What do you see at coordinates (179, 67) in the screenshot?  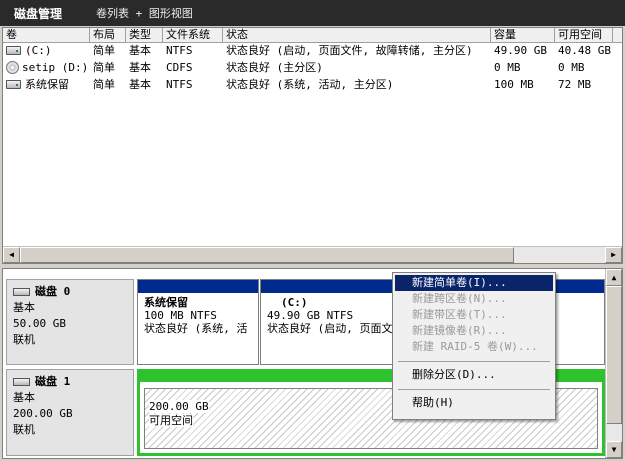 I see `volume-filesystem: CDFS` at bounding box center [179, 67].